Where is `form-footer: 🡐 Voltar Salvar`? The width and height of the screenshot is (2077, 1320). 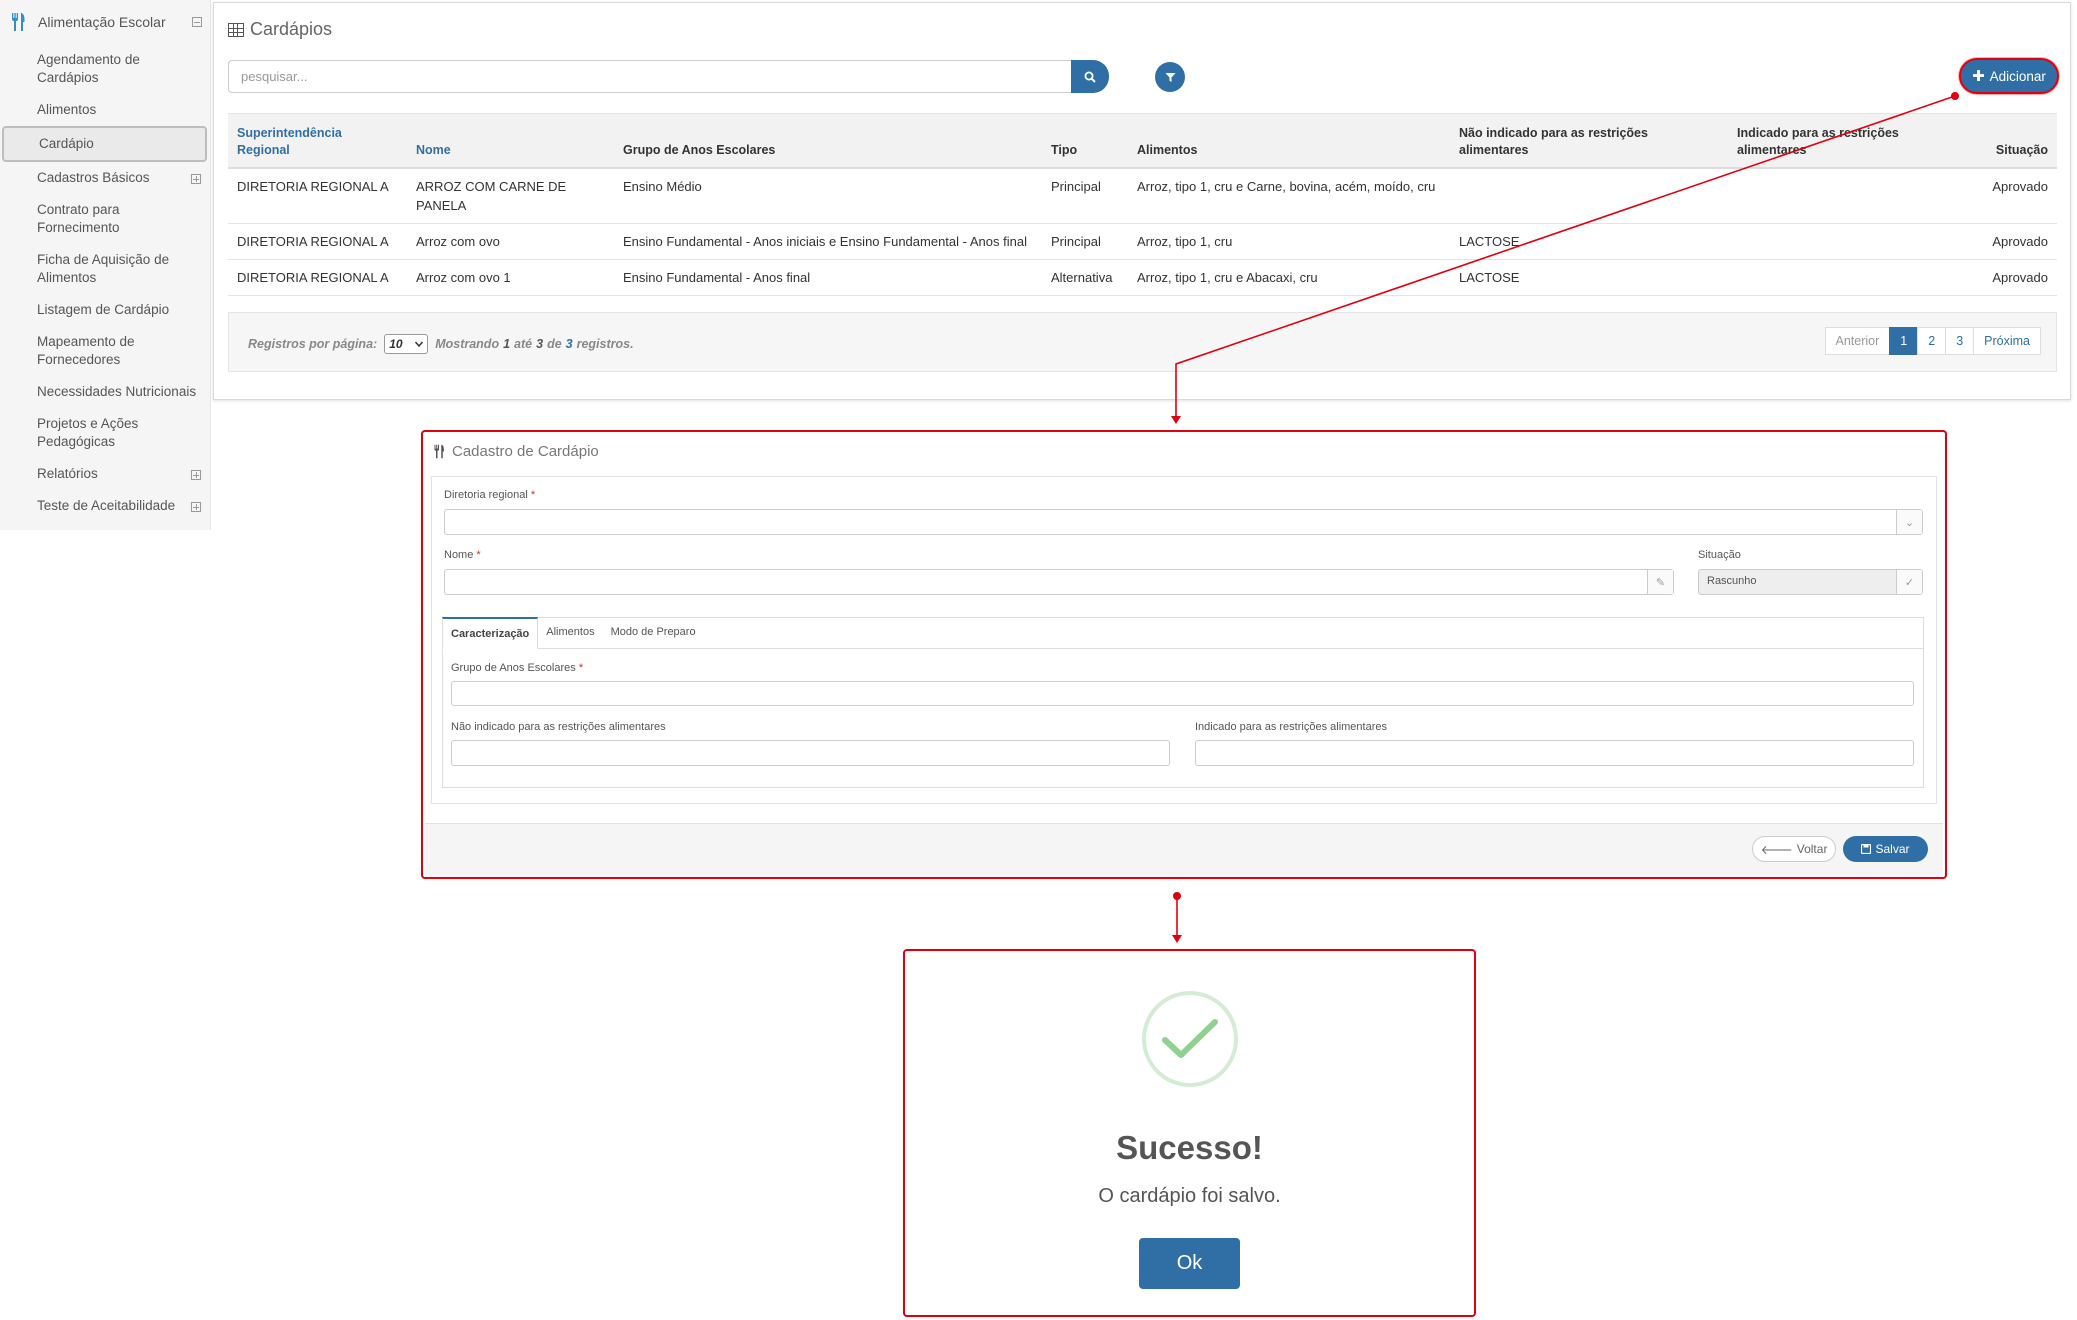
form-footer: 🡐 Voltar Salvar is located at coordinates (1184, 850).